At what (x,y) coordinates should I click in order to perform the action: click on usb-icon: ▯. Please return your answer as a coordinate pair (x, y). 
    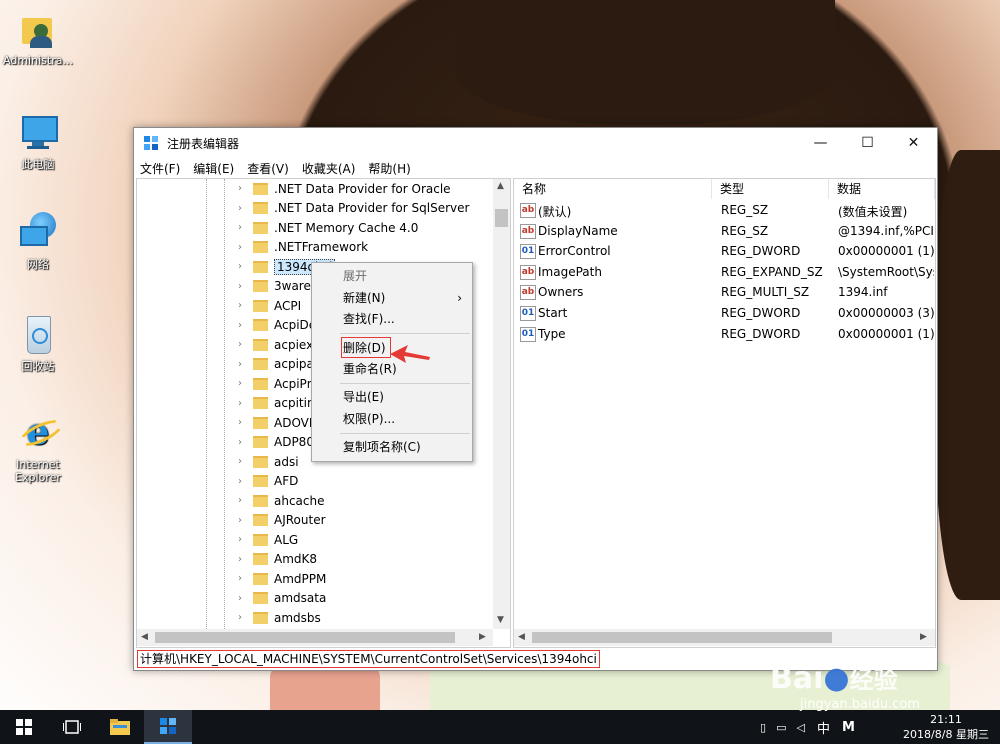
    Looking at the image, I should click on (763, 727).